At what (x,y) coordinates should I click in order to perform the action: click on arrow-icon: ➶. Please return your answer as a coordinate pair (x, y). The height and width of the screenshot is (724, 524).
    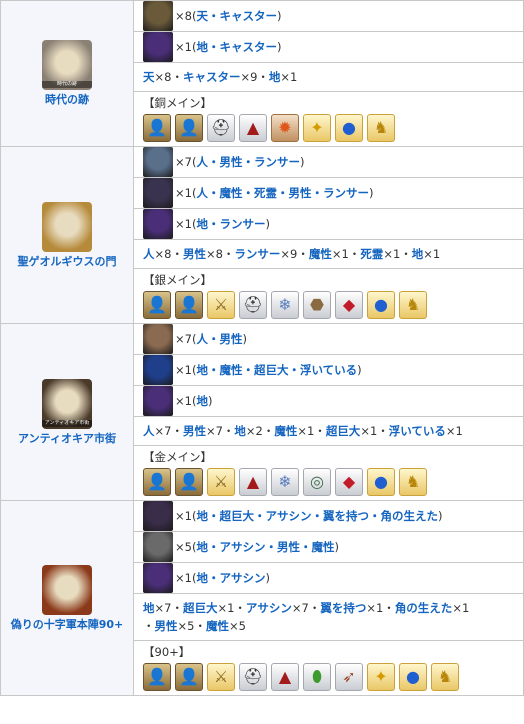
    Looking at the image, I should click on (349, 677).